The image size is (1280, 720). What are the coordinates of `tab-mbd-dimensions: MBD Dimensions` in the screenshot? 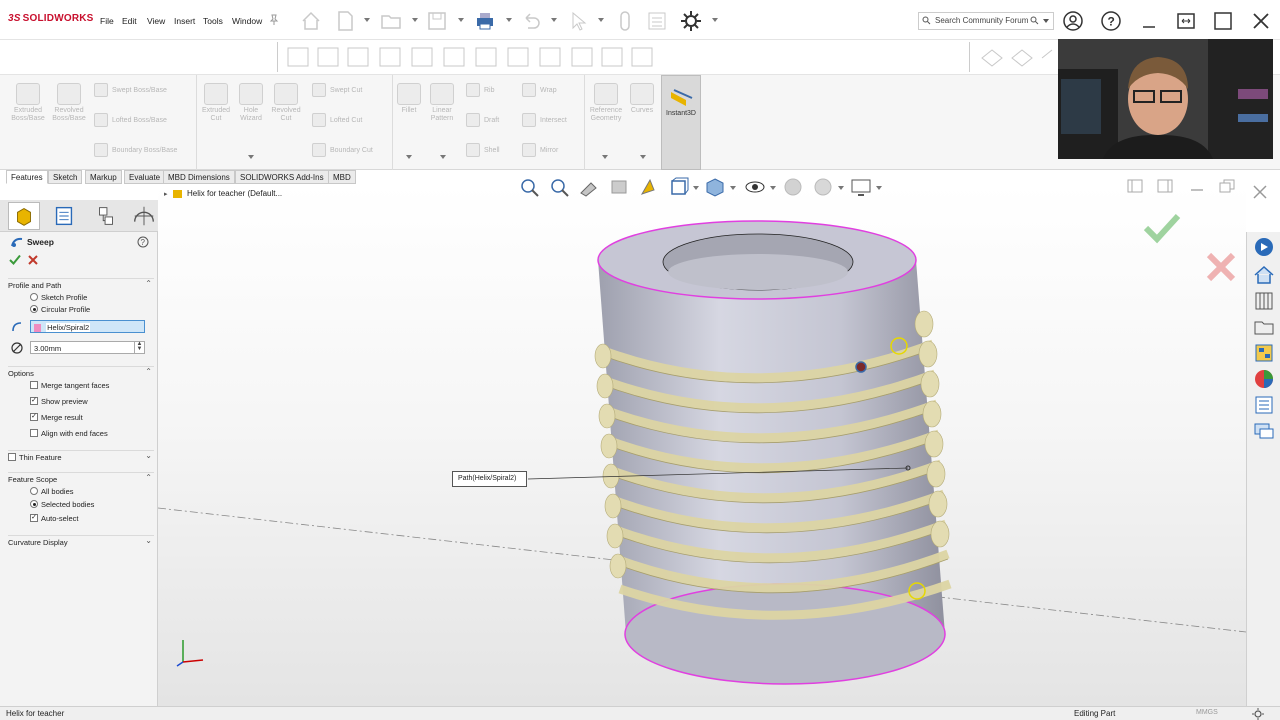 It's located at (199, 177).